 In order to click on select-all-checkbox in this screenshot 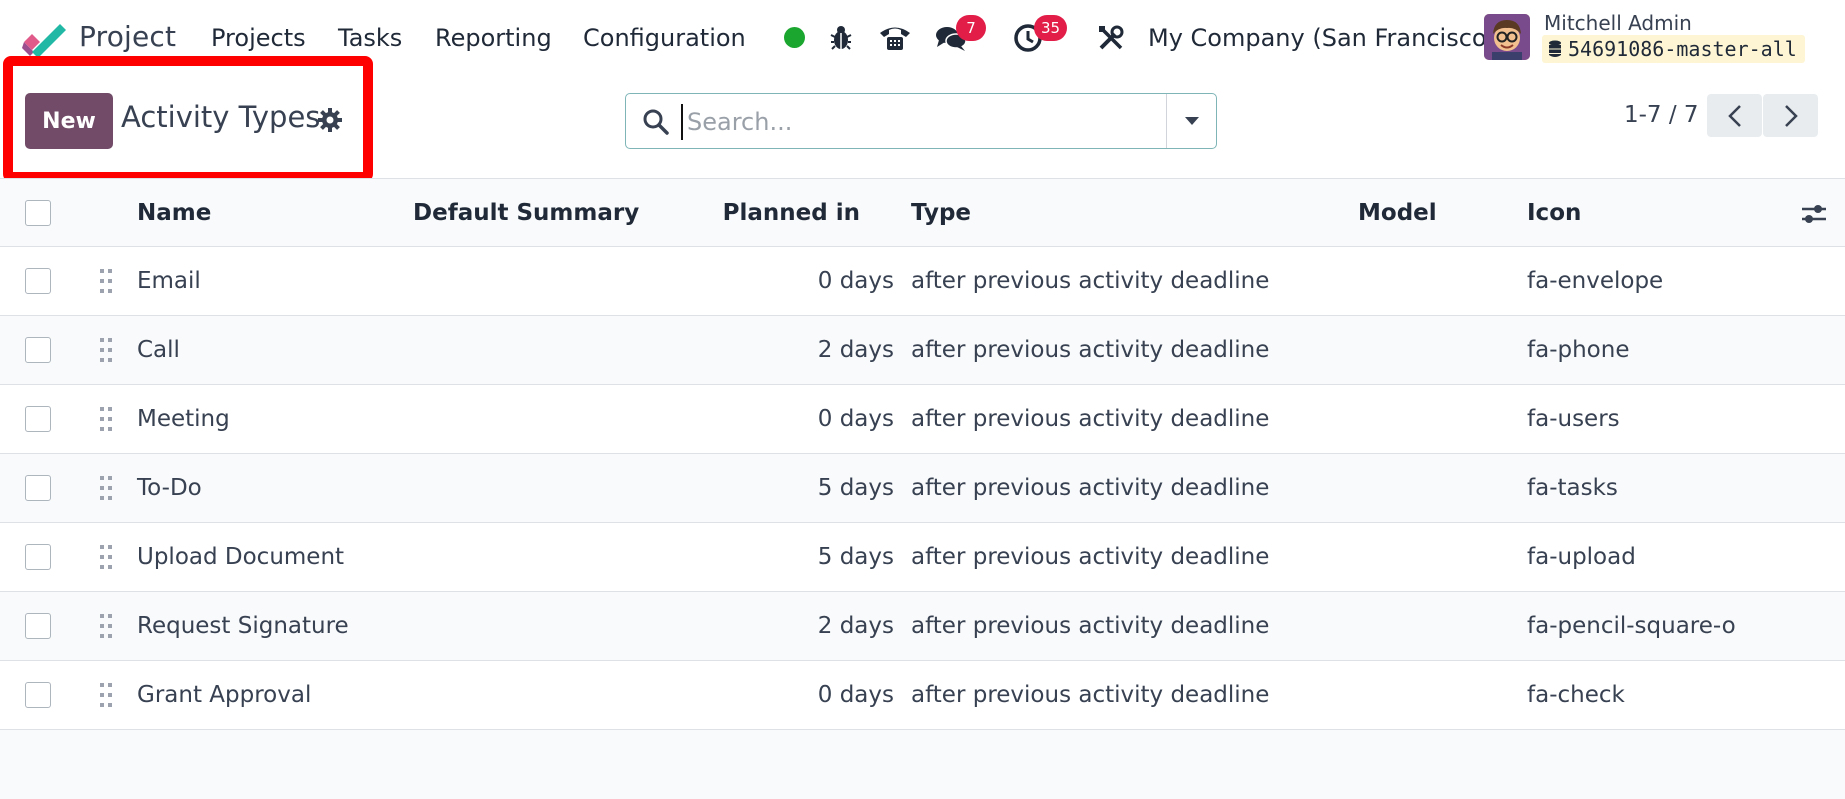, I will do `click(38, 213)`.